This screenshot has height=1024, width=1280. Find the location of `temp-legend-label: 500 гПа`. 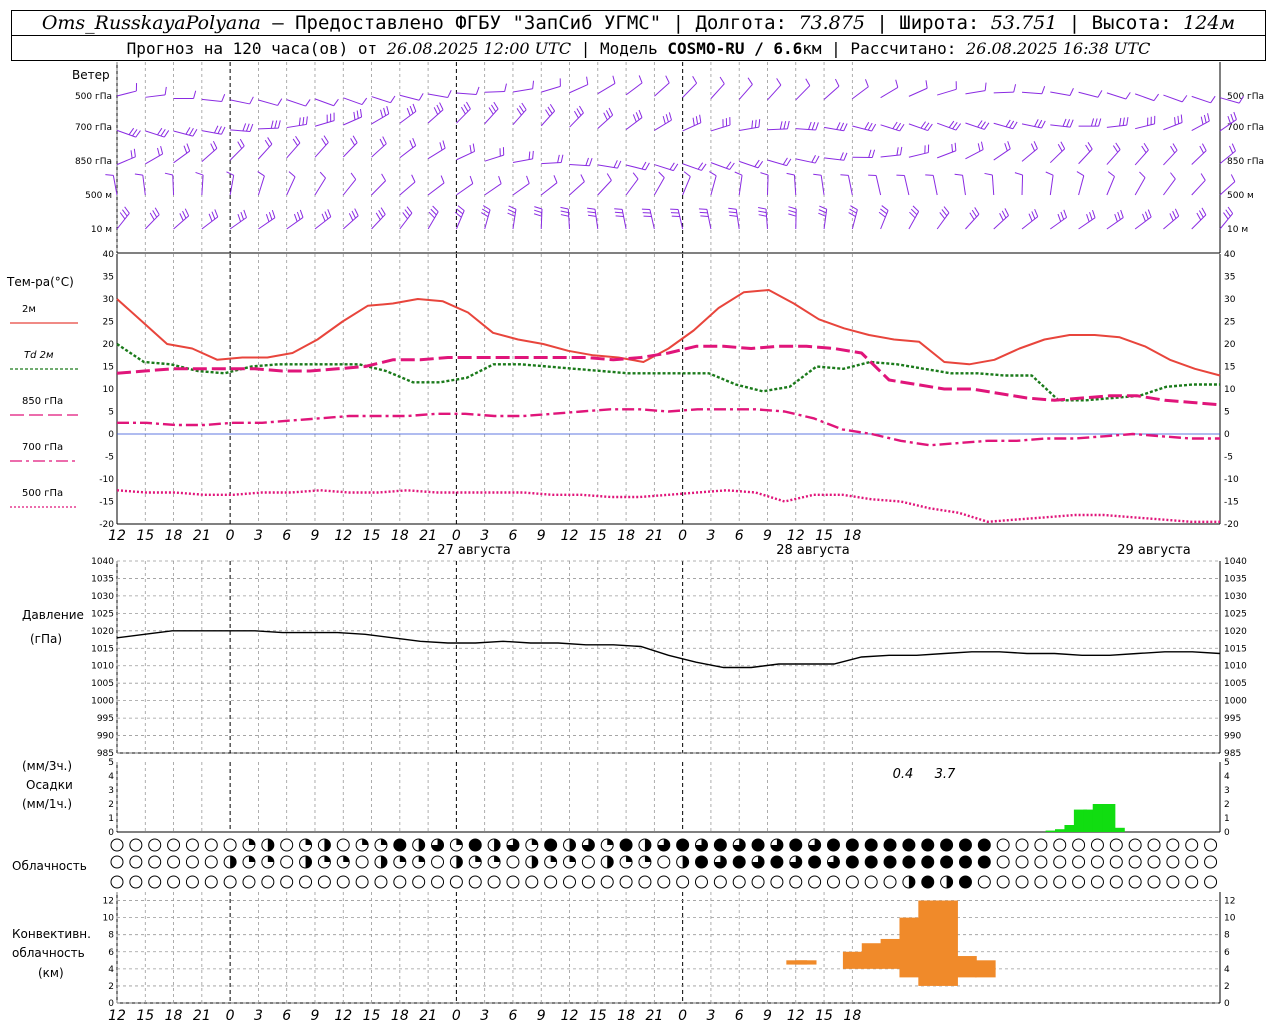

temp-legend-label: 500 гПа is located at coordinates (42, 493).